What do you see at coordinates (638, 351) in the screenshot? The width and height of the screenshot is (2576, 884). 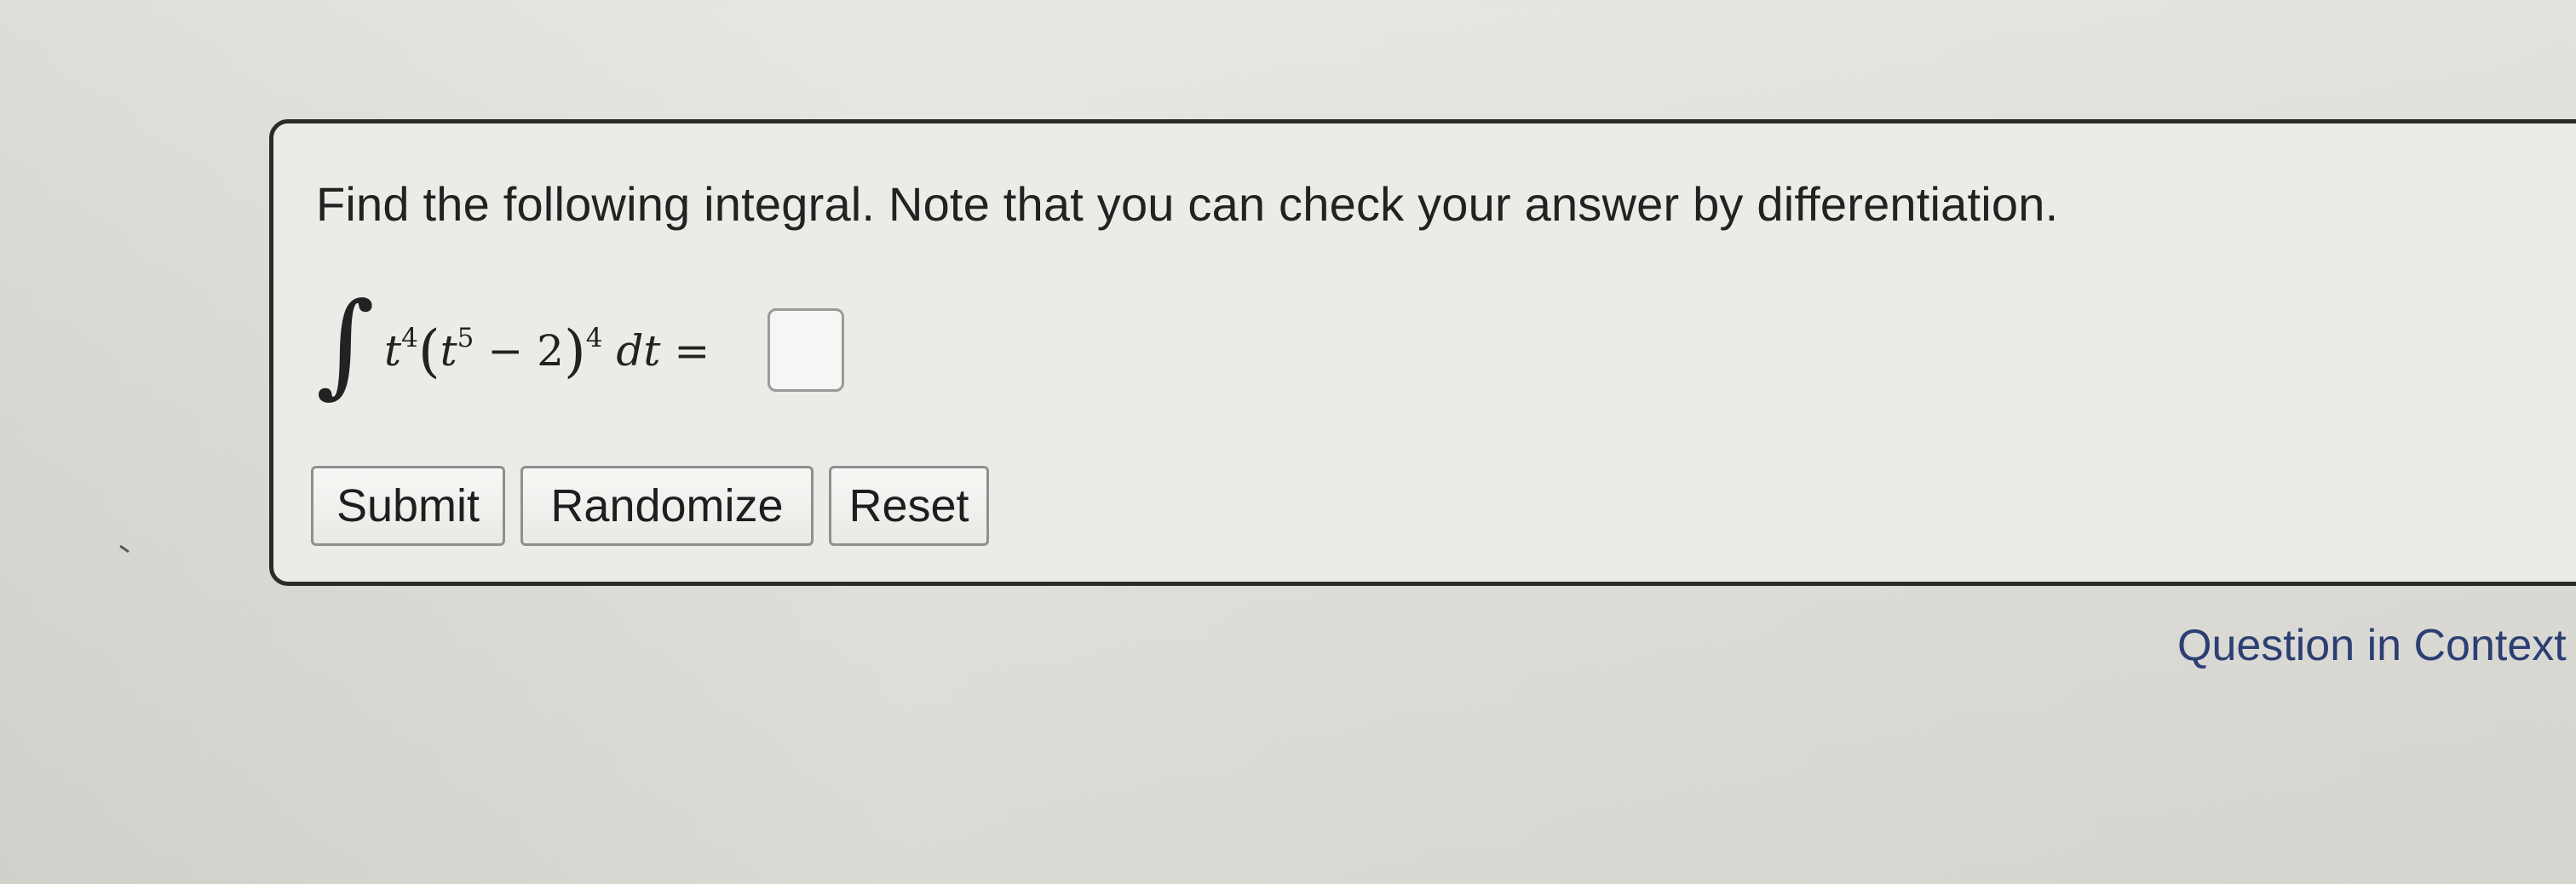 I see `differential: dt` at bounding box center [638, 351].